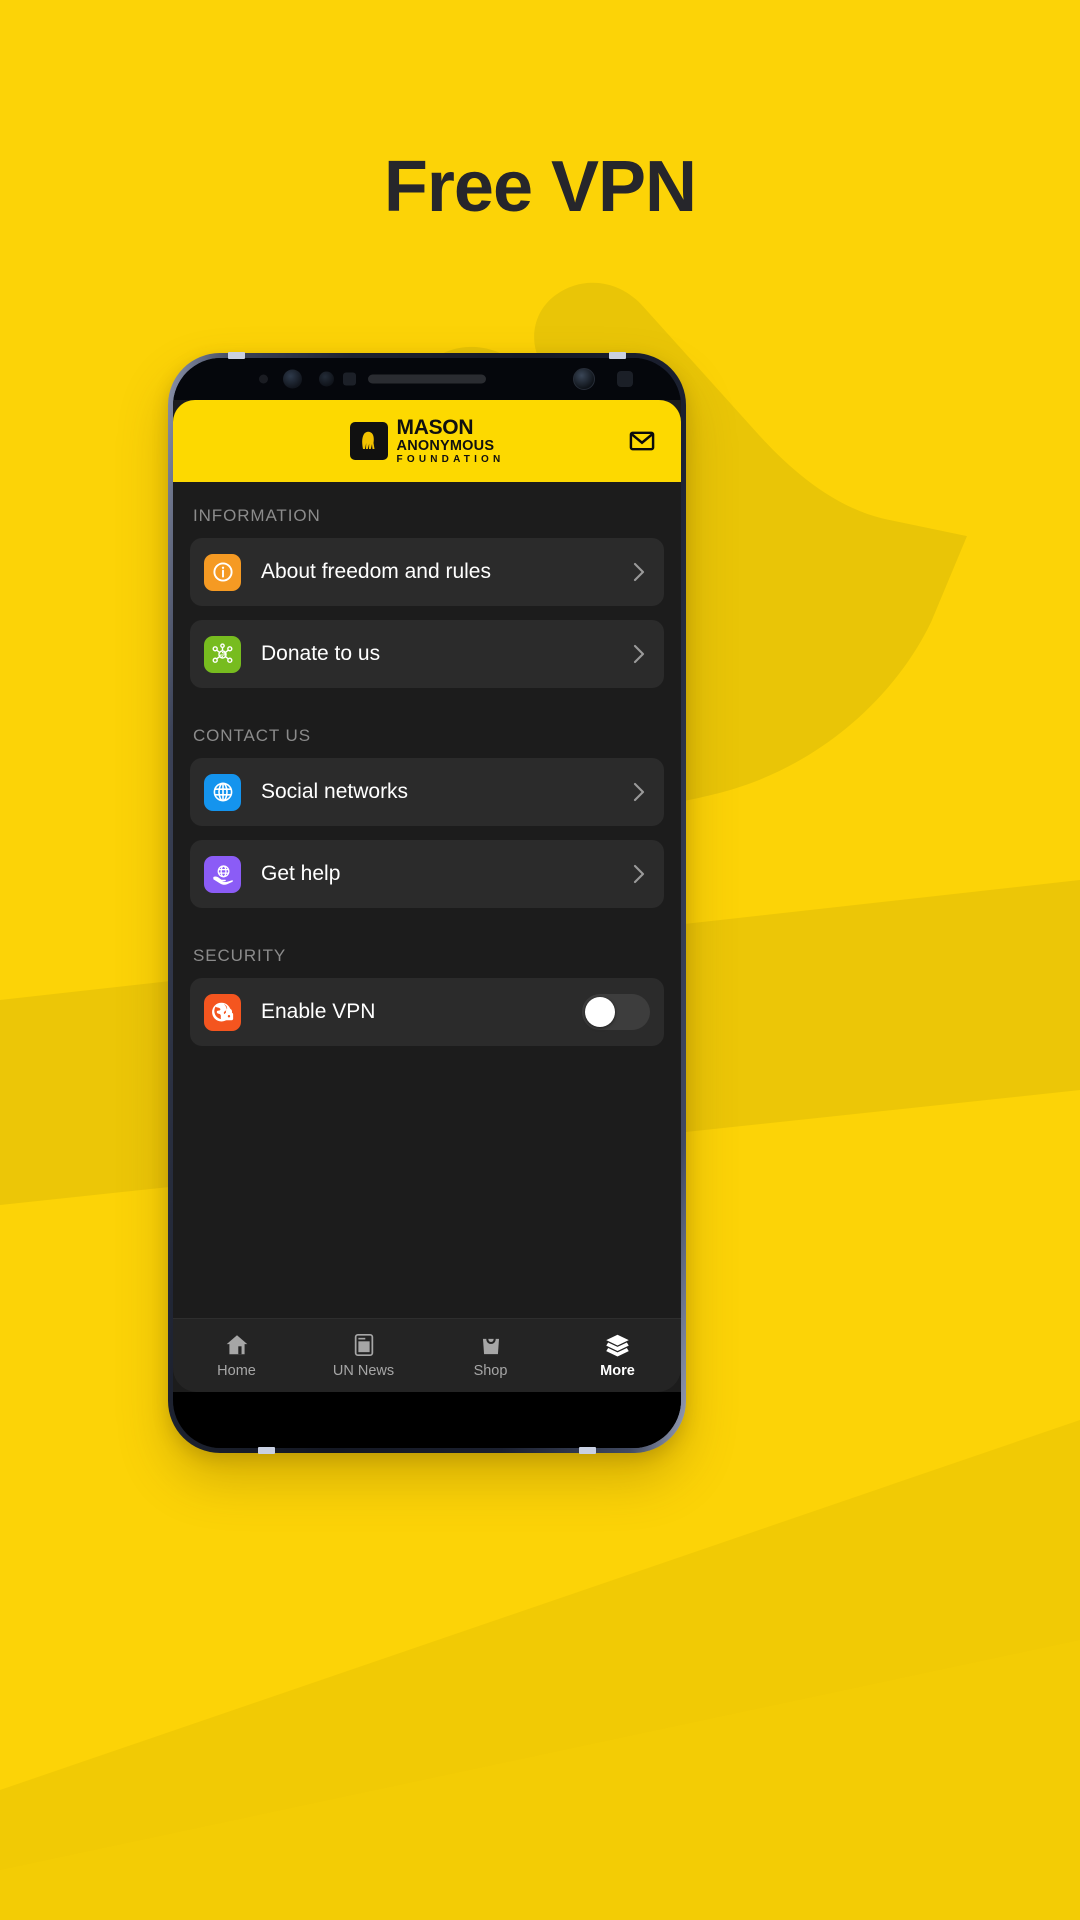 The height and width of the screenshot is (1920, 1080). Describe the element at coordinates (435, 427) in the screenshot. I see `brand-line-1: MASON` at that location.